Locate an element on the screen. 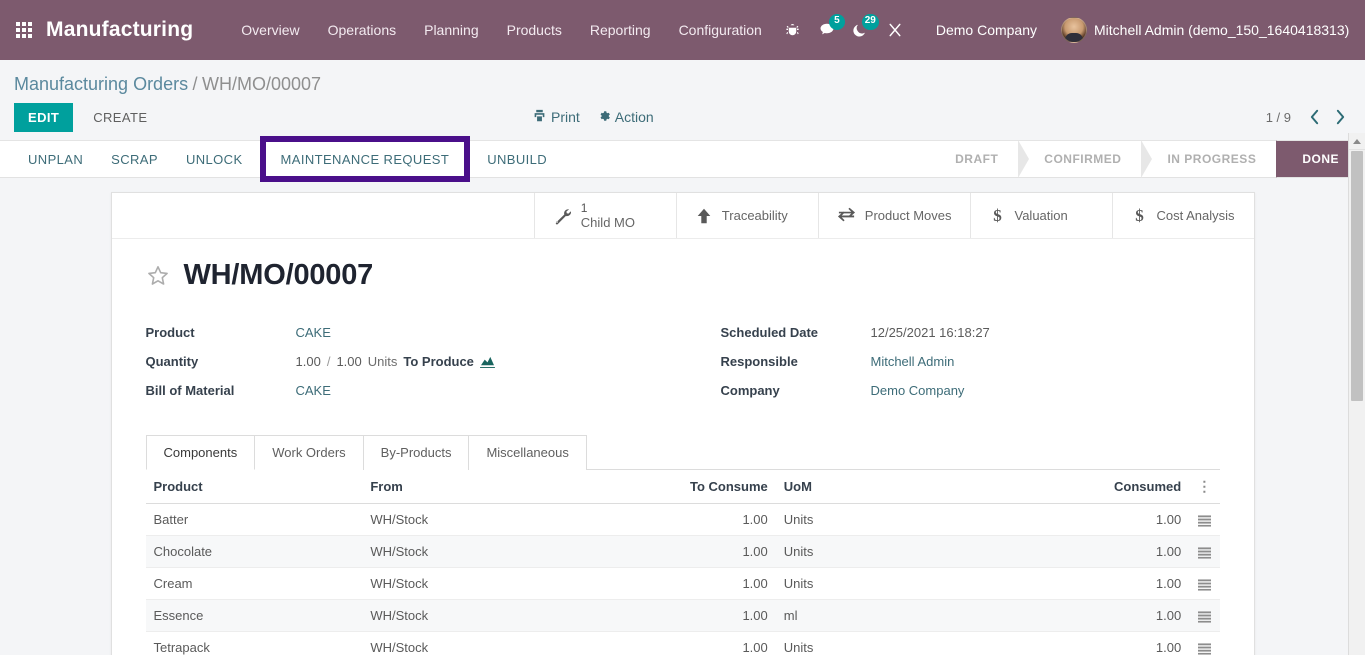 This screenshot has width=1365, height=655. cell-from: WH/Stock is located at coordinates (513, 643).